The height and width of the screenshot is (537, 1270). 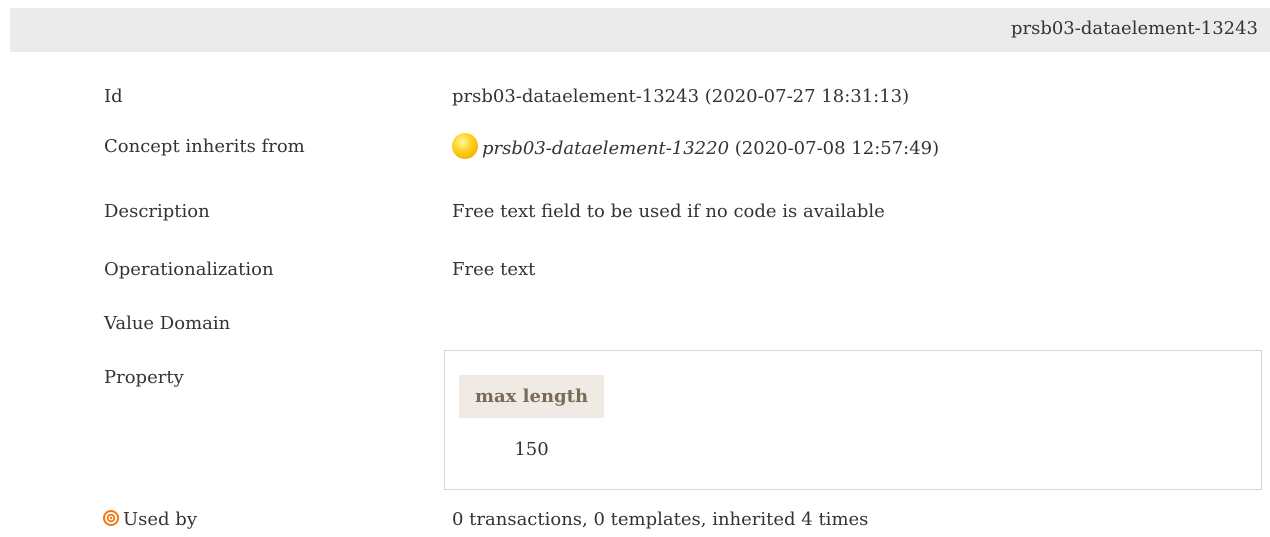 What do you see at coordinates (531, 449) in the screenshot?
I see `max-length-value: 150` at bounding box center [531, 449].